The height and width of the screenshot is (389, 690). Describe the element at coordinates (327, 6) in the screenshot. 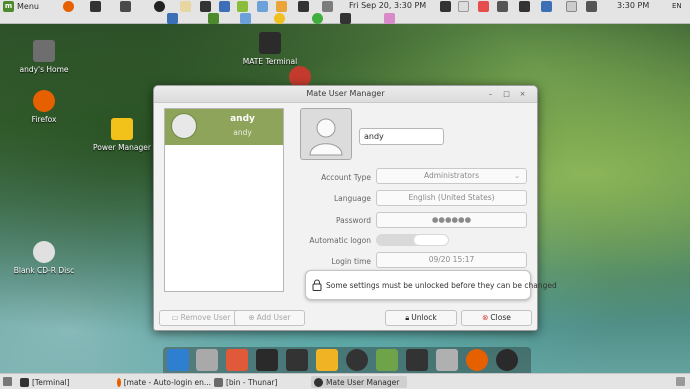

I see `settings-launcher-icon` at that location.